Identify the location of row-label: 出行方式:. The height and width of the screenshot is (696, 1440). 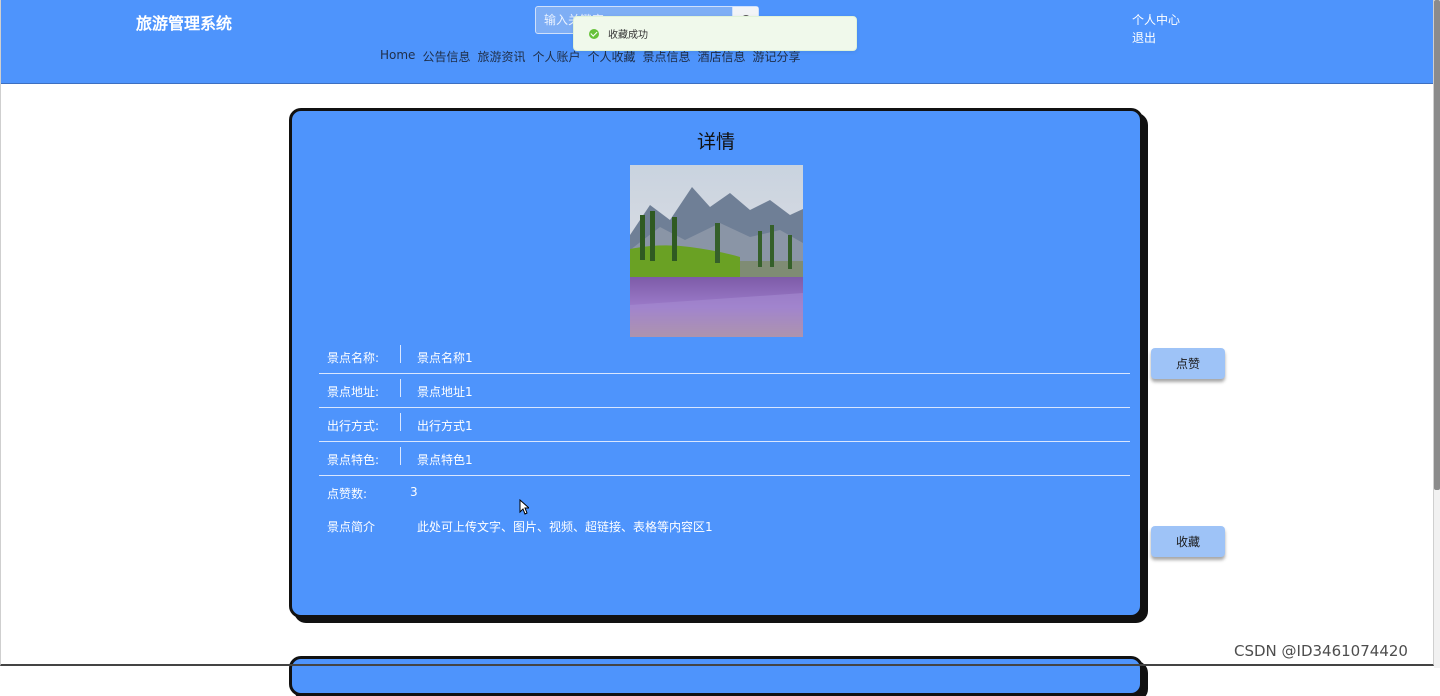
(353, 426).